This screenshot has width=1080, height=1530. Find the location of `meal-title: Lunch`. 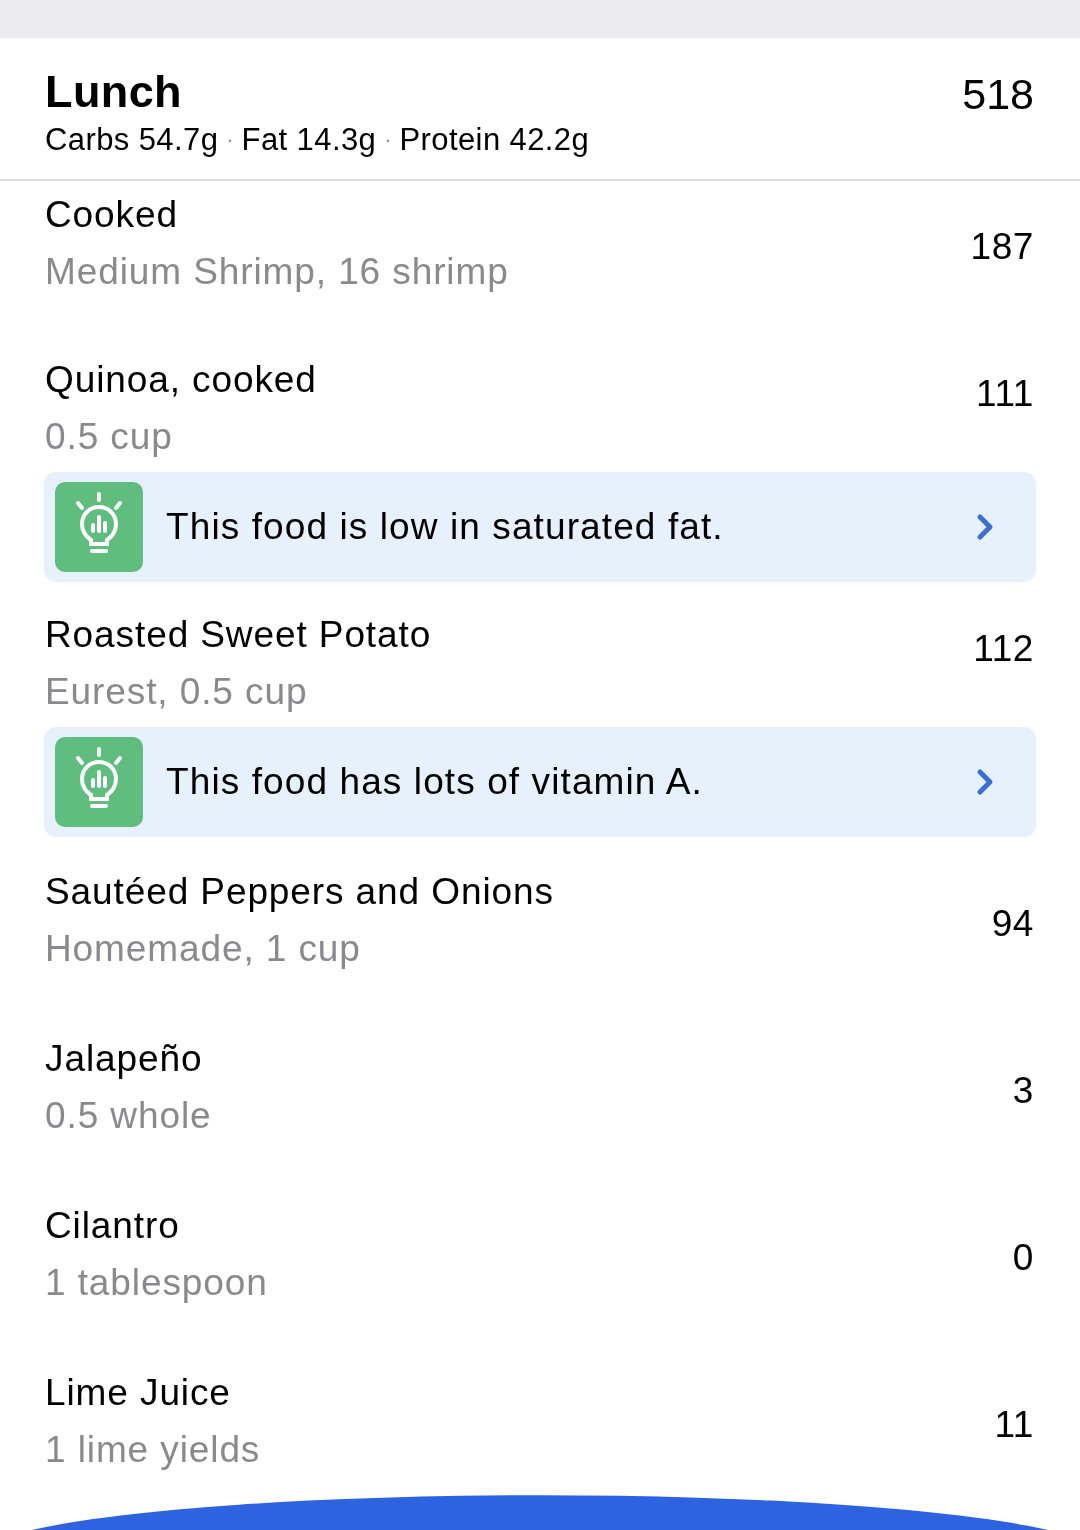

meal-title: Lunch is located at coordinates (114, 92).